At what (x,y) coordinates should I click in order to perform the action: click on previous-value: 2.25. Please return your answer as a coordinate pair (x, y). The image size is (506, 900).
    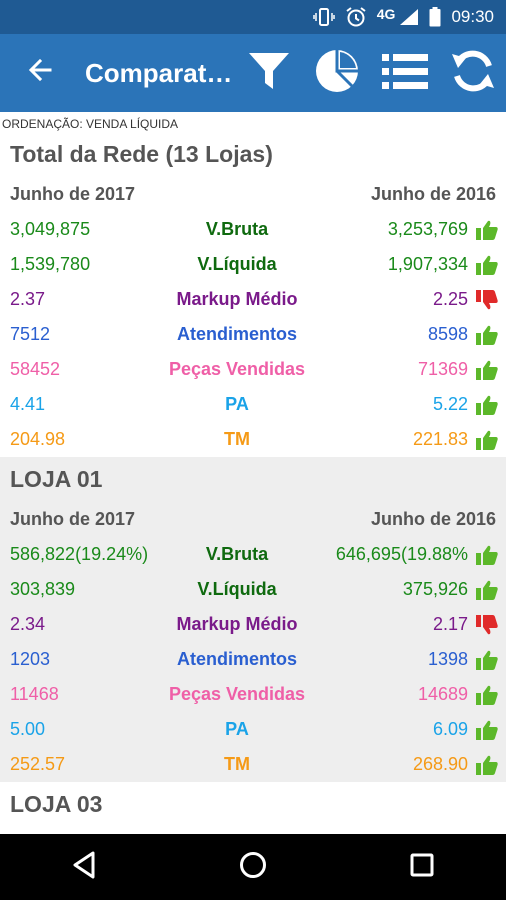
    Looking at the image, I should click on (450, 299).